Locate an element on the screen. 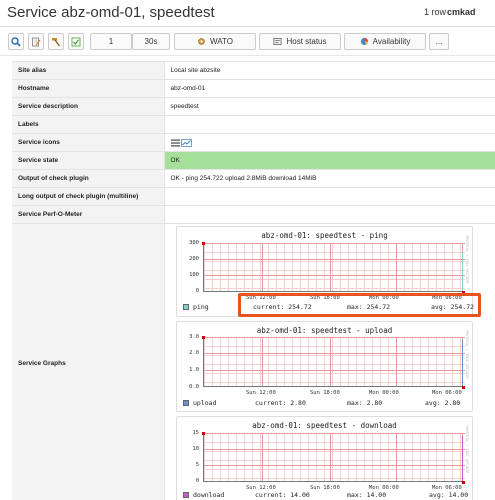 Image resolution: width=495 pixels, height=500 pixels. graph-icon is located at coordinates (187, 142).